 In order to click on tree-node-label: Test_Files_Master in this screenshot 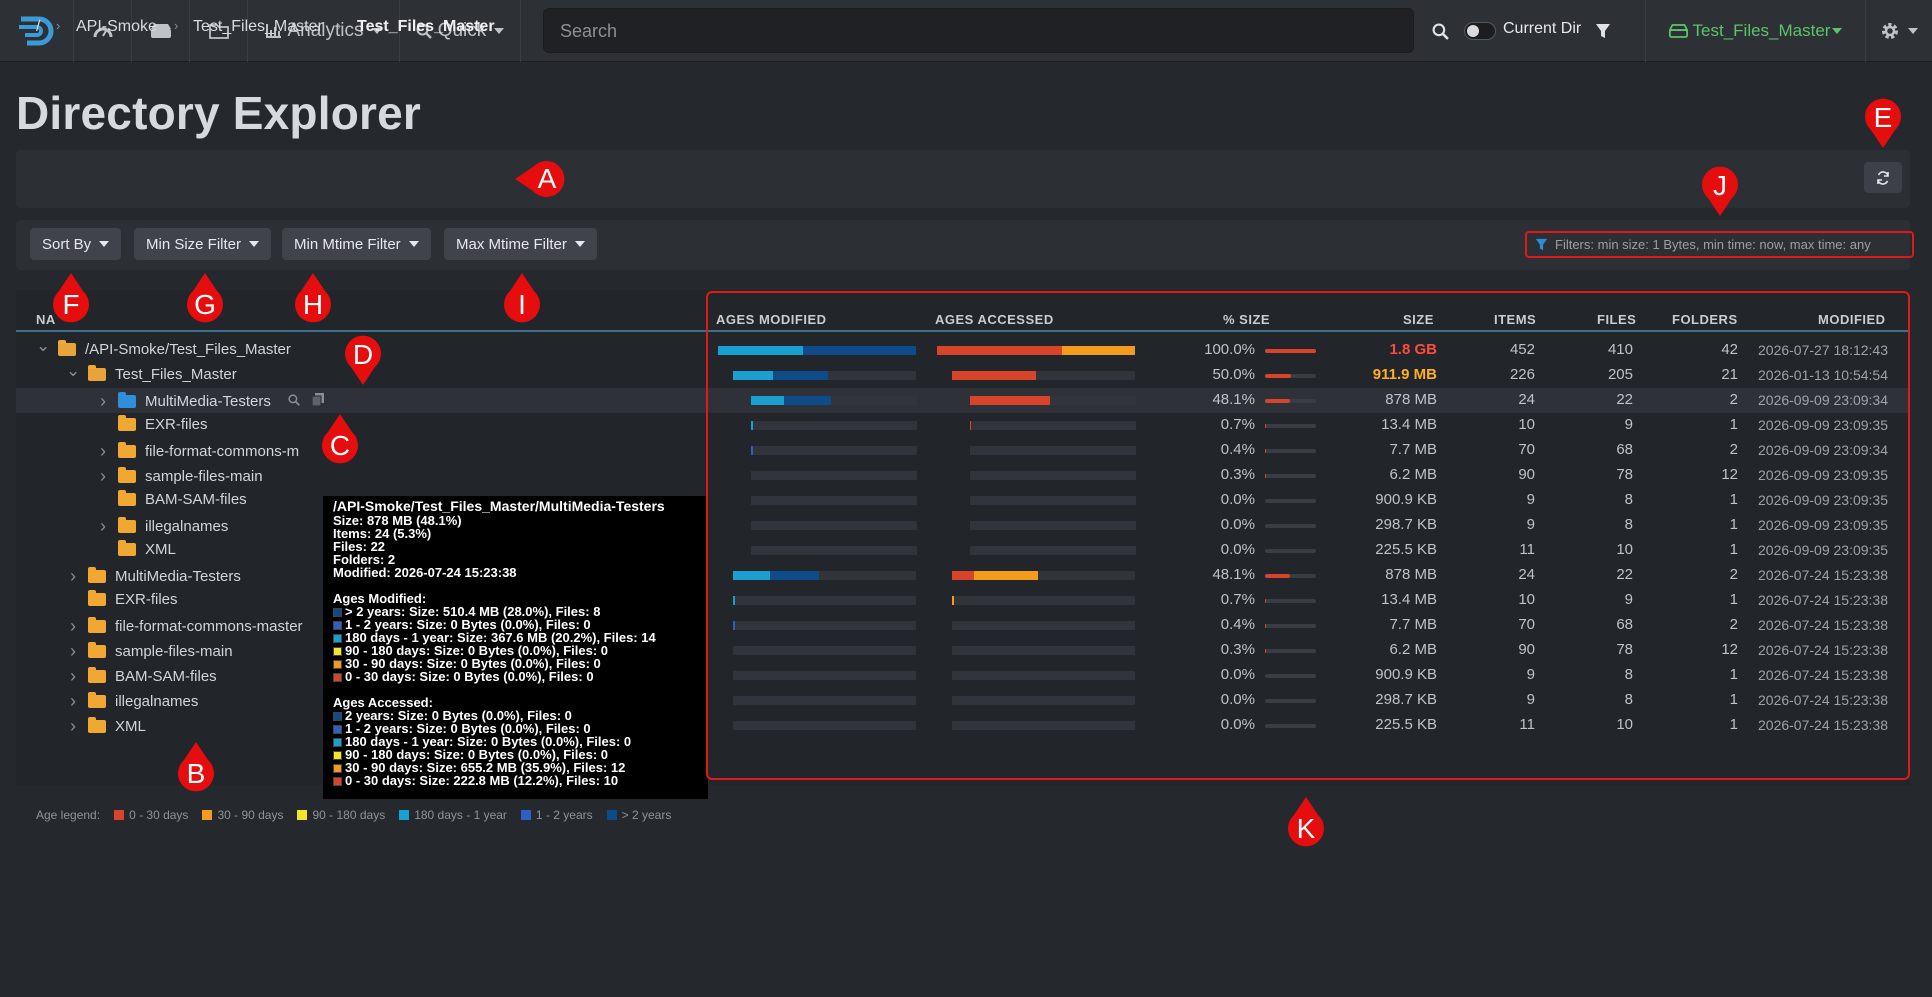, I will do `click(176, 374)`.